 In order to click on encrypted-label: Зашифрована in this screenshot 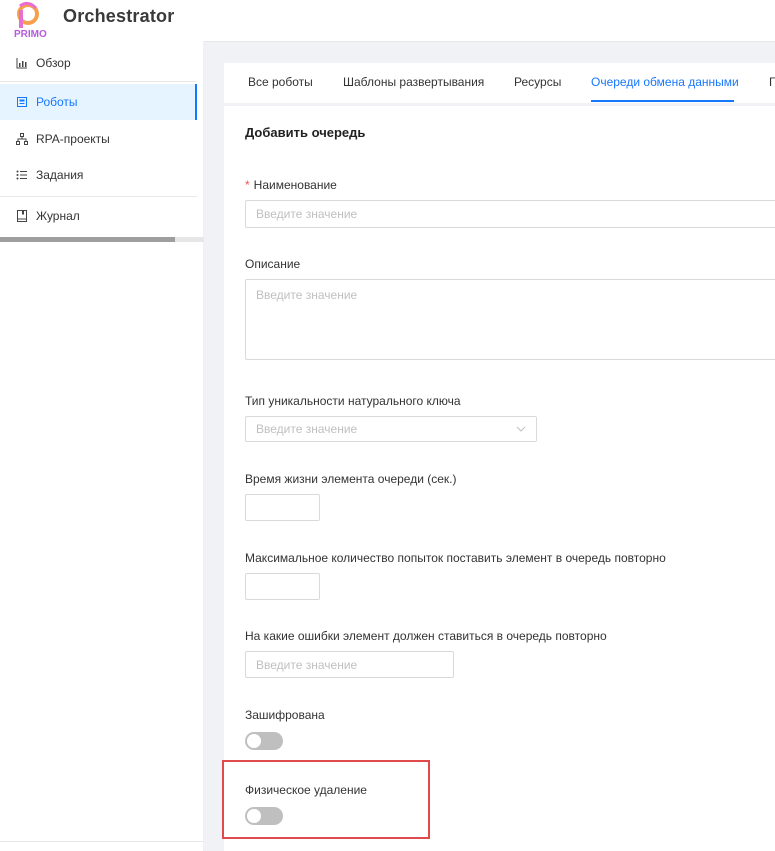, I will do `click(285, 715)`.